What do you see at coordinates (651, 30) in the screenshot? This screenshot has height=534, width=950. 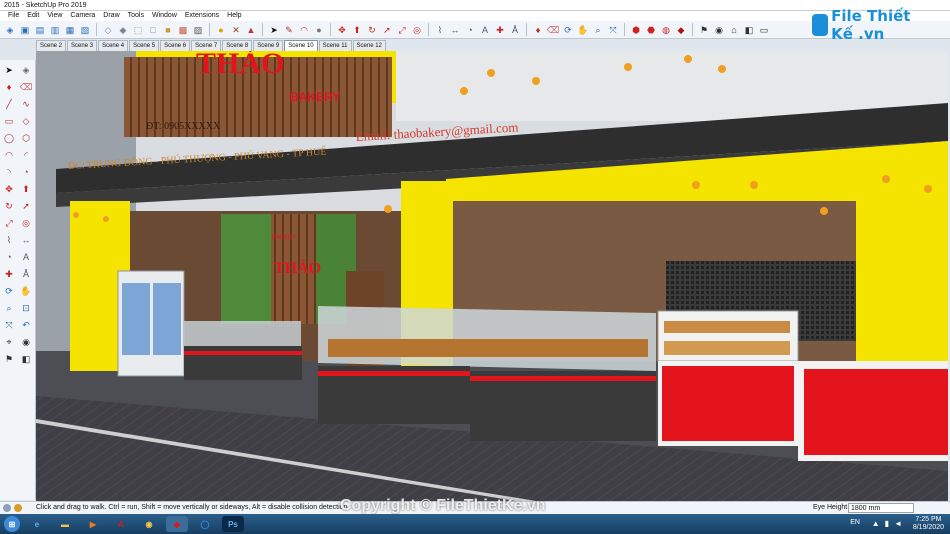 I see `extension-warehouse-icon: ⬣` at bounding box center [651, 30].